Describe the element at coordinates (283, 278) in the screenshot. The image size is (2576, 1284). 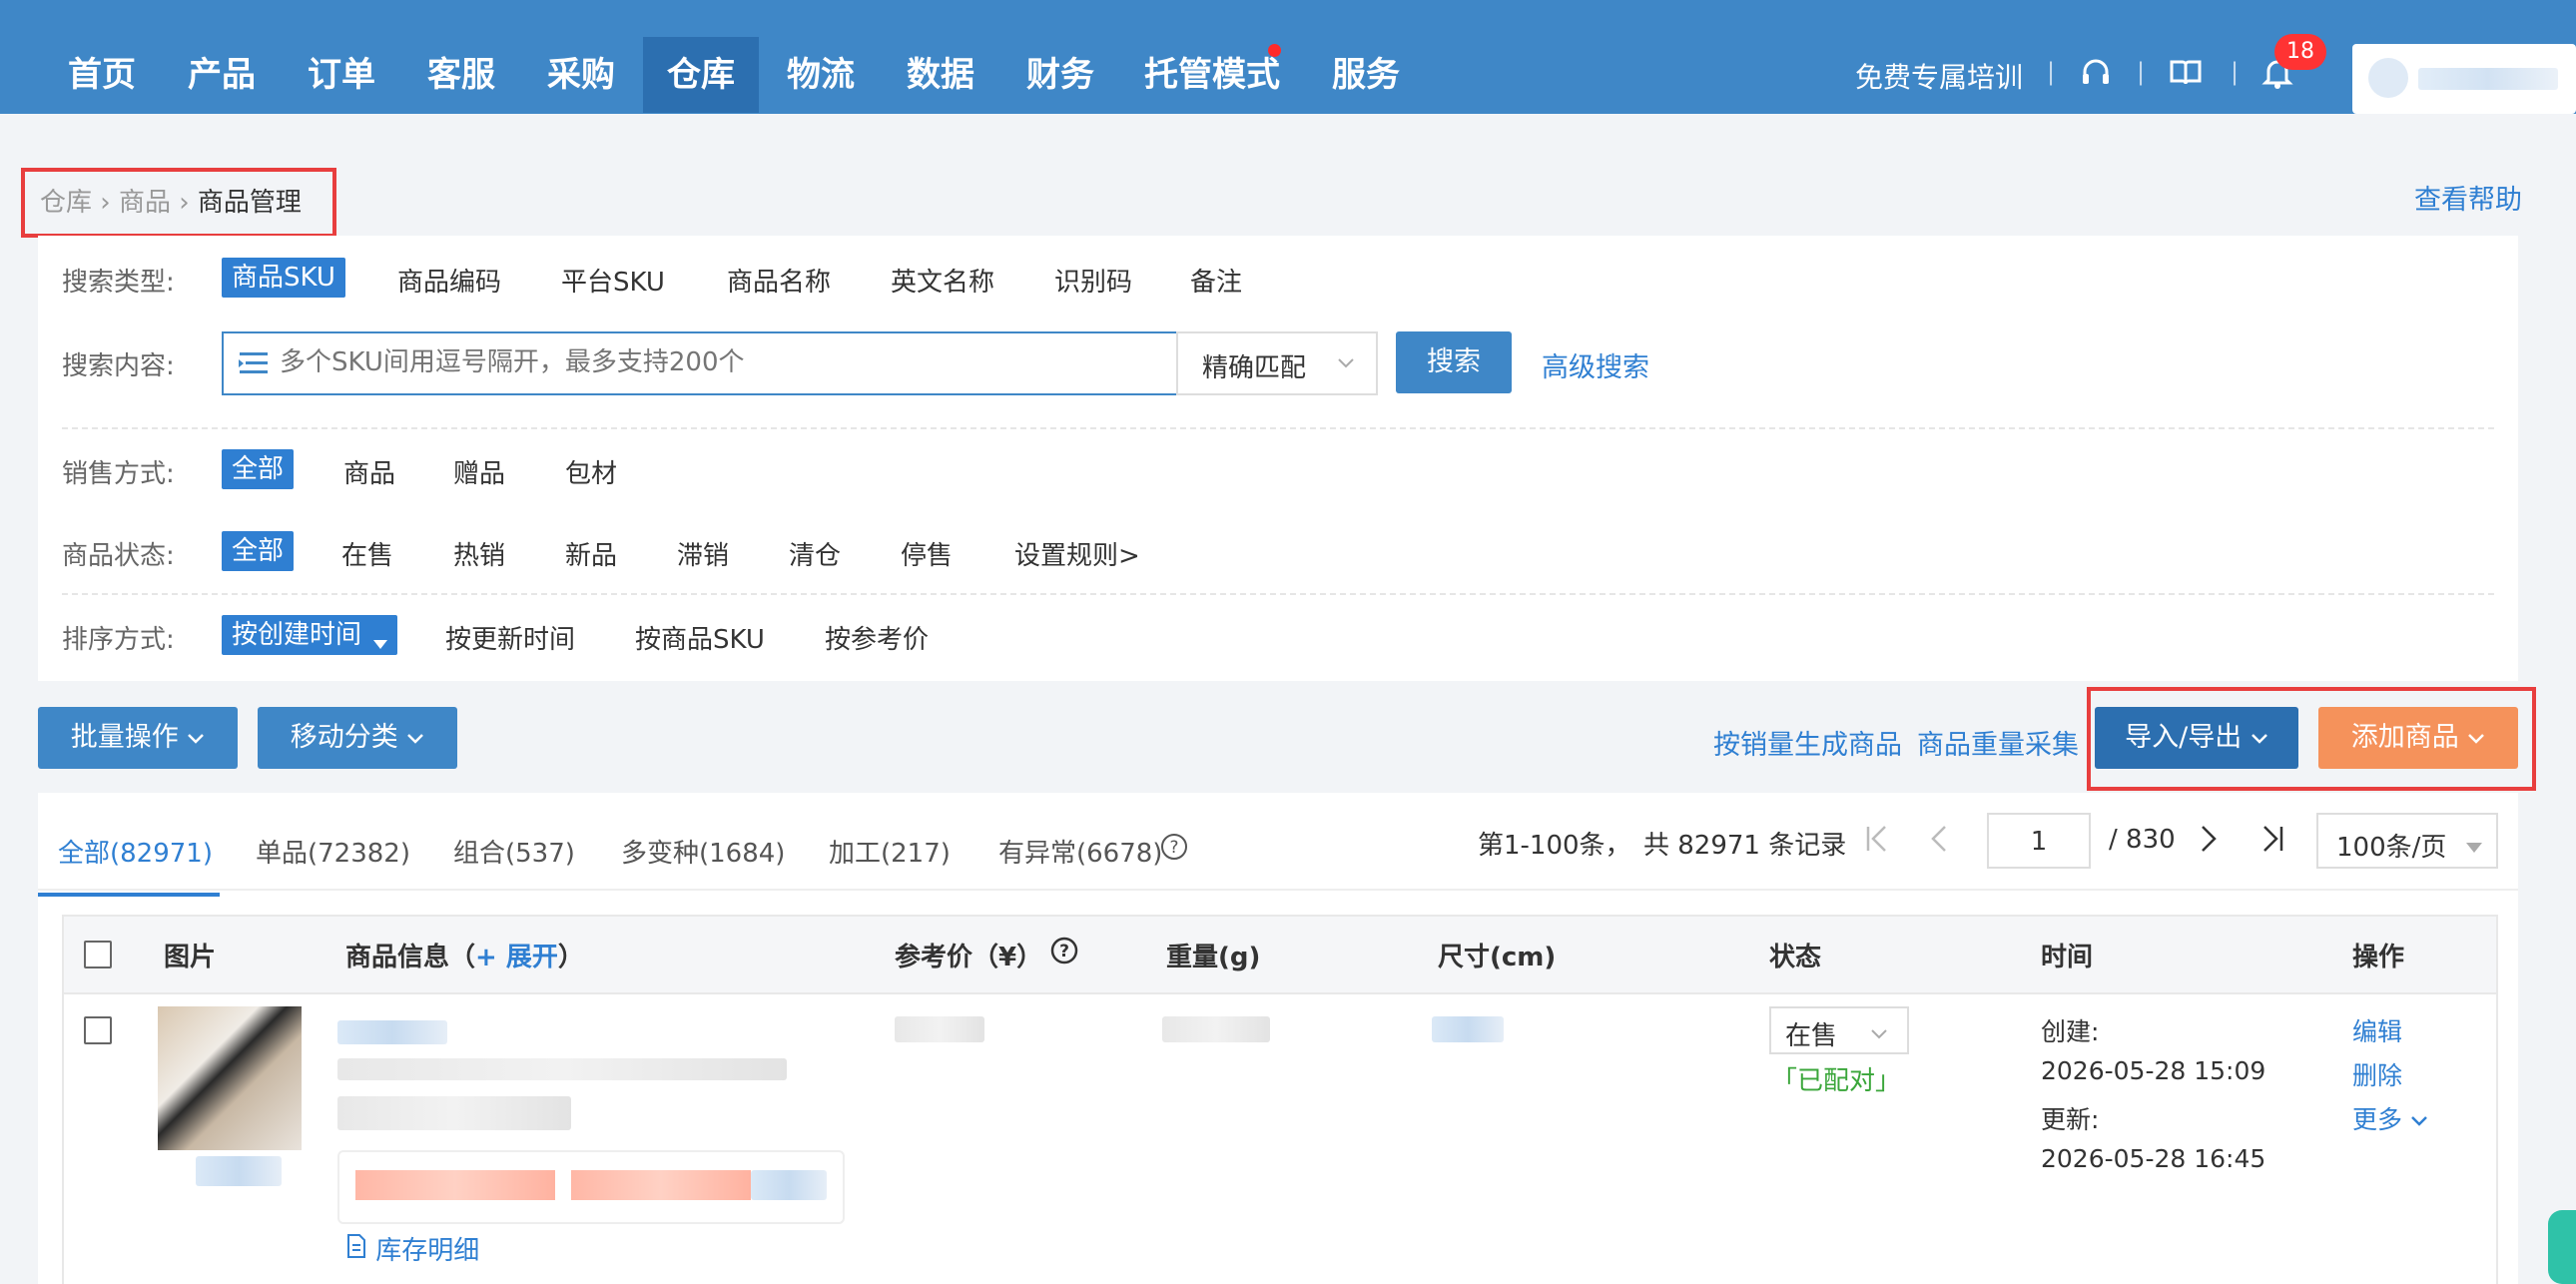
I see `search-type-option-sku: 商品SKU` at that location.